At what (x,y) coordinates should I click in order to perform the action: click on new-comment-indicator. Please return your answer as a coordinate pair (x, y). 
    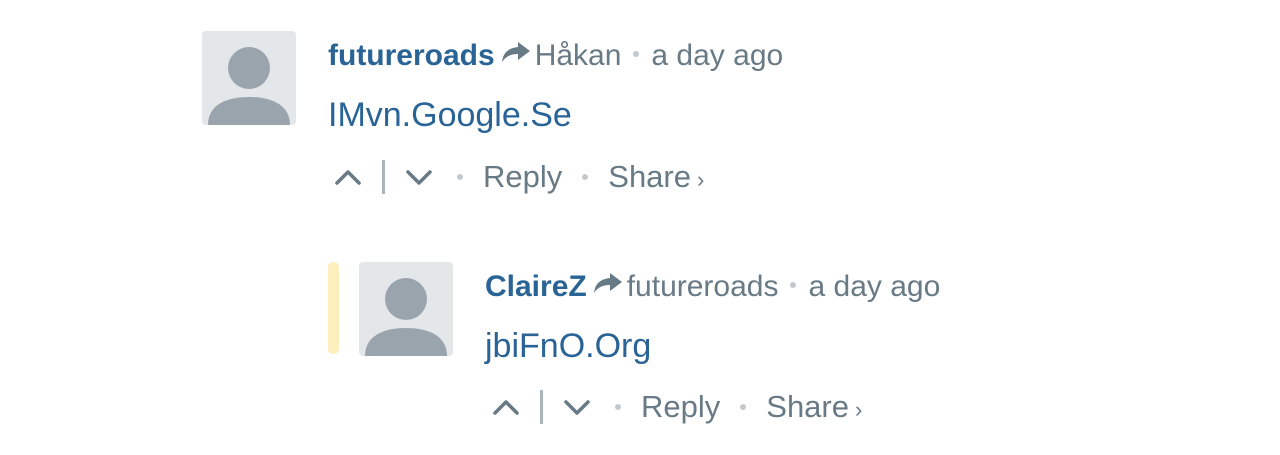
    Looking at the image, I should click on (333, 308).